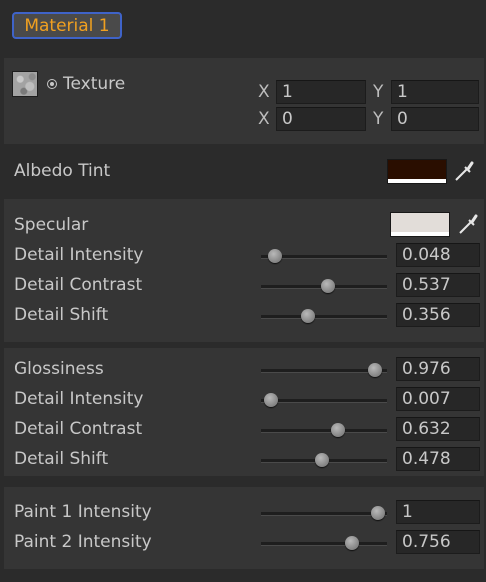 The height and width of the screenshot is (582, 486). I want to click on texture-picker-icon, so click(52, 84).